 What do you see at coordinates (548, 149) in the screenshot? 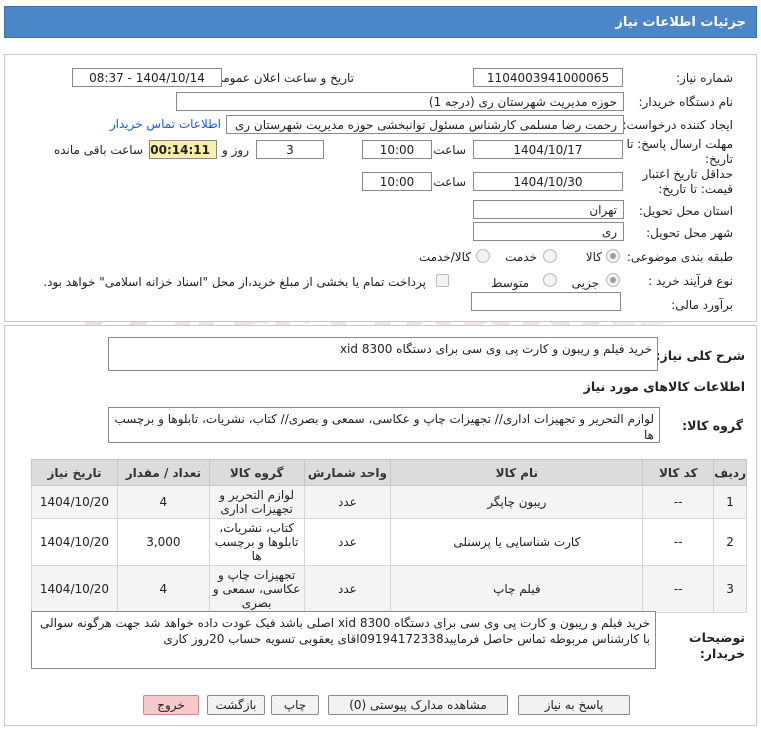
I see `deadline-date-field: 1404/10/17` at bounding box center [548, 149].